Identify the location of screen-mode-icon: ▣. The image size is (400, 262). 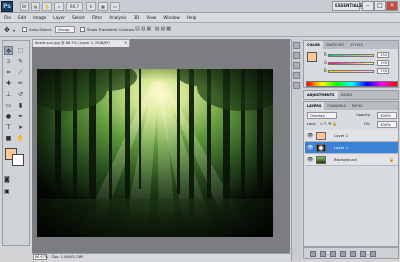
(7, 191).